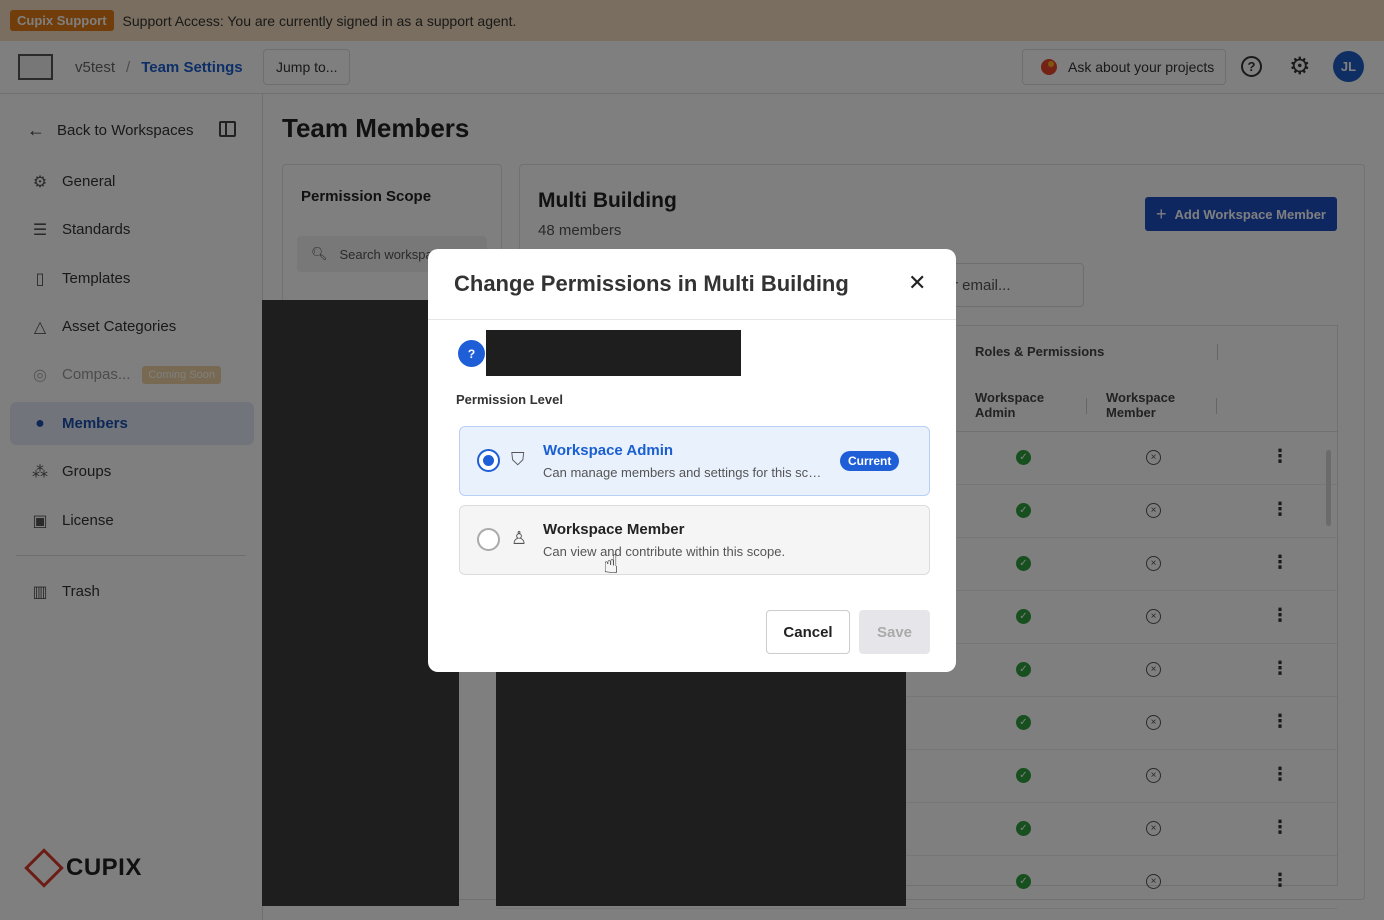  I want to click on close-icon: ✕, so click(917, 283).